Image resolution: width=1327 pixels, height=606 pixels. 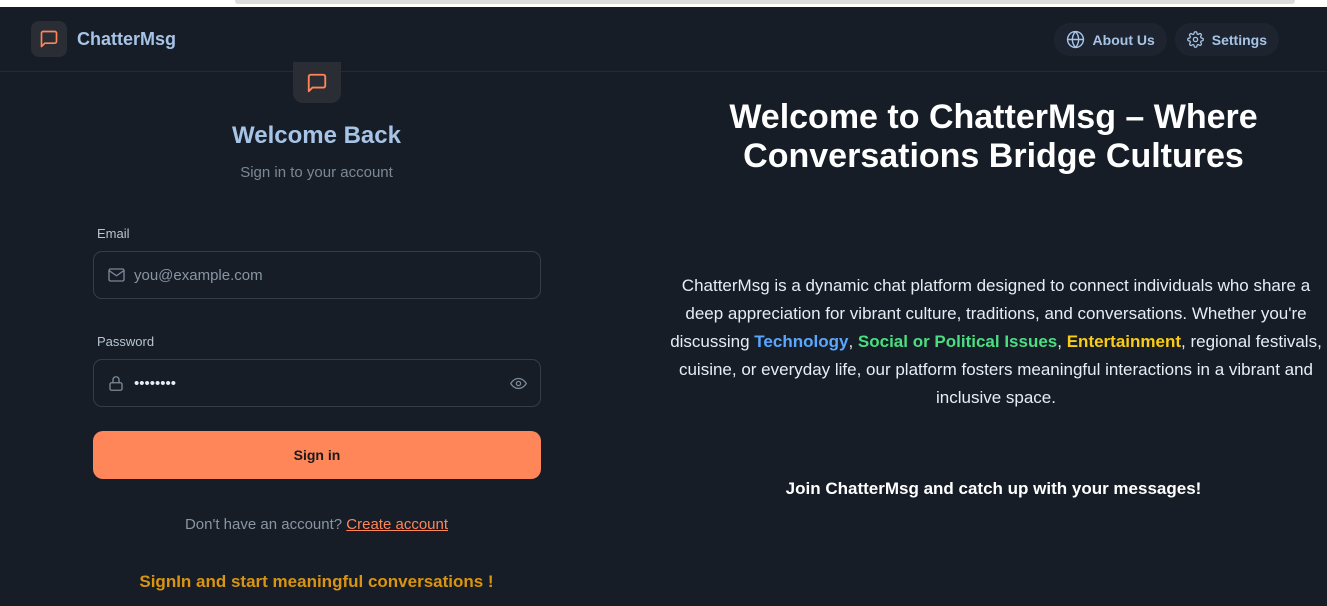 I want to click on password-label: Password, so click(x=126, y=341).